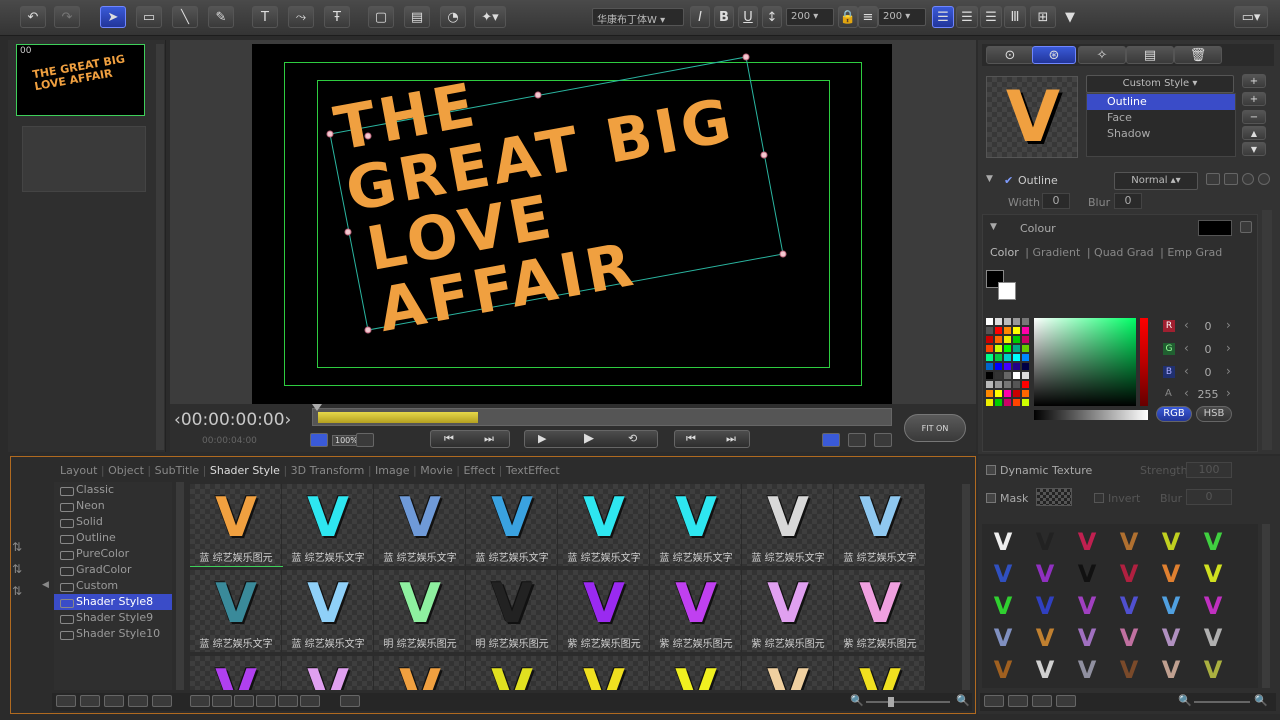 The height and width of the screenshot is (720, 1280). What do you see at coordinates (449, 439) in the screenshot?
I see `prev-frame-icon: ⏮` at bounding box center [449, 439].